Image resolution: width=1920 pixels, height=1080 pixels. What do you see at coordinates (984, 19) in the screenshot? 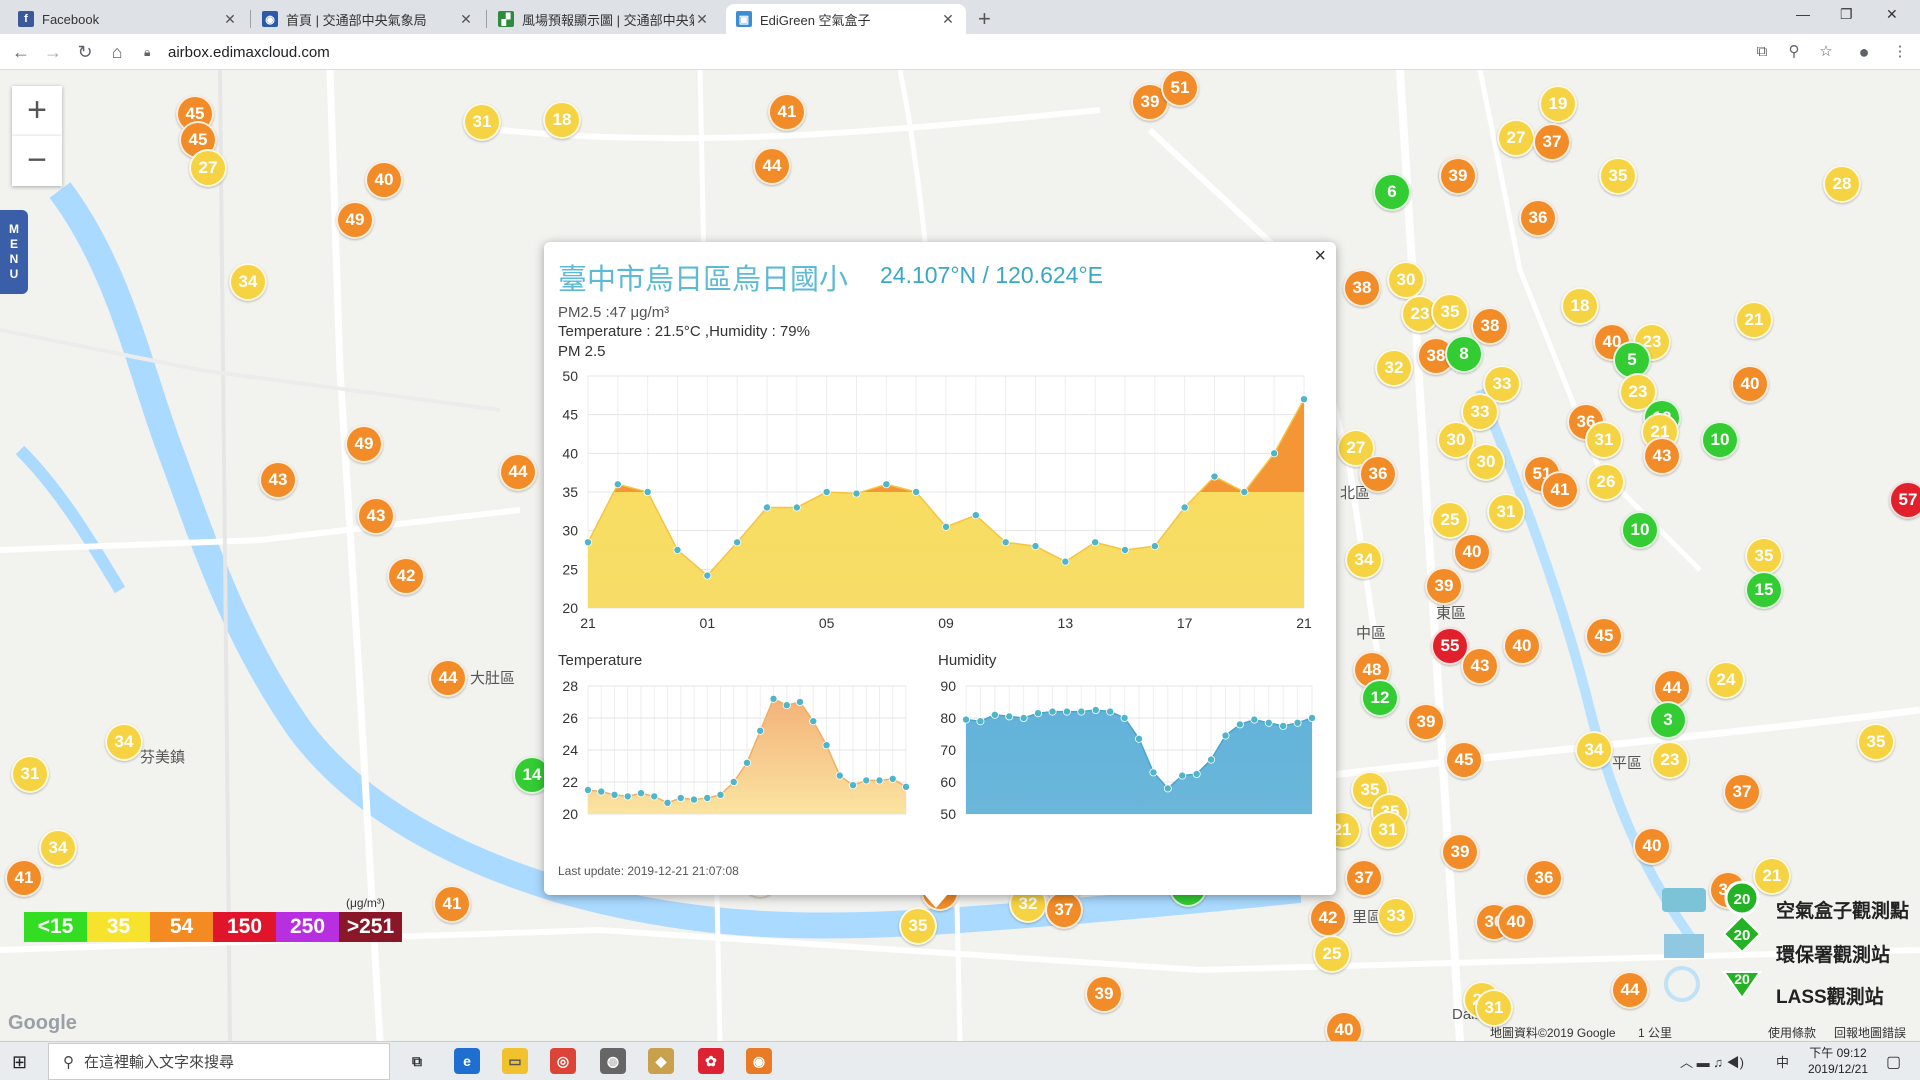
I see `new-tab-button: +` at bounding box center [984, 19].